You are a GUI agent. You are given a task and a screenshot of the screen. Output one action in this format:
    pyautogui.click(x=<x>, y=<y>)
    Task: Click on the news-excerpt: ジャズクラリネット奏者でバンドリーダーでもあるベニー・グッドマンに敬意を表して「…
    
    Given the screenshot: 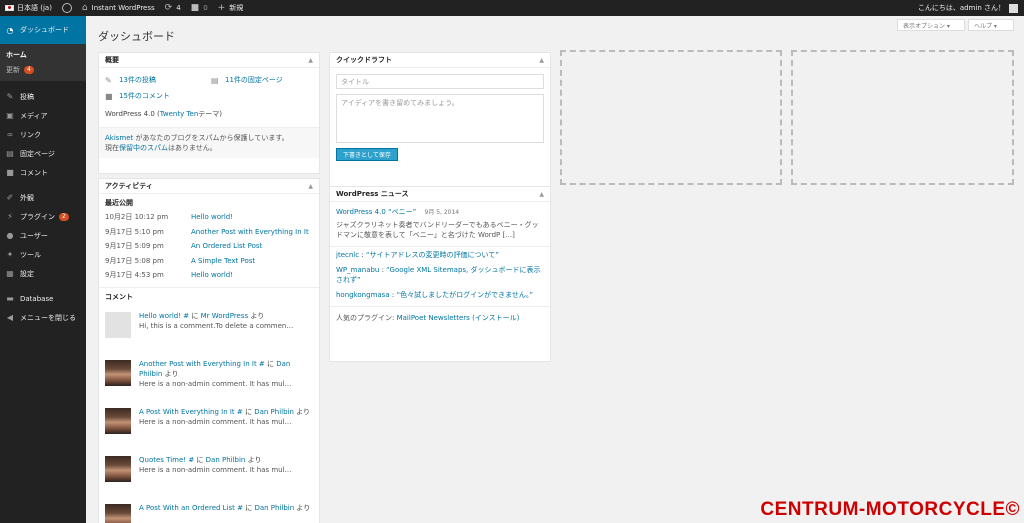 What is the action you would take?
    pyautogui.click(x=437, y=230)
    